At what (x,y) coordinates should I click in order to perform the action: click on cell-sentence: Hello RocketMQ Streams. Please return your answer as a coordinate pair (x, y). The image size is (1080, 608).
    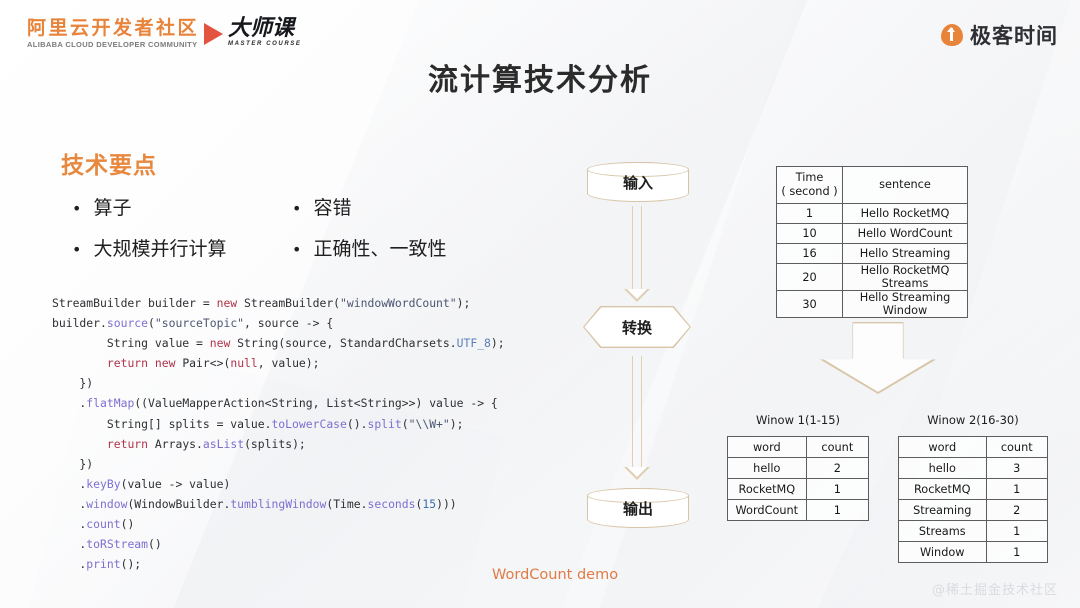
    Looking at the image, I should click on (905, 277).